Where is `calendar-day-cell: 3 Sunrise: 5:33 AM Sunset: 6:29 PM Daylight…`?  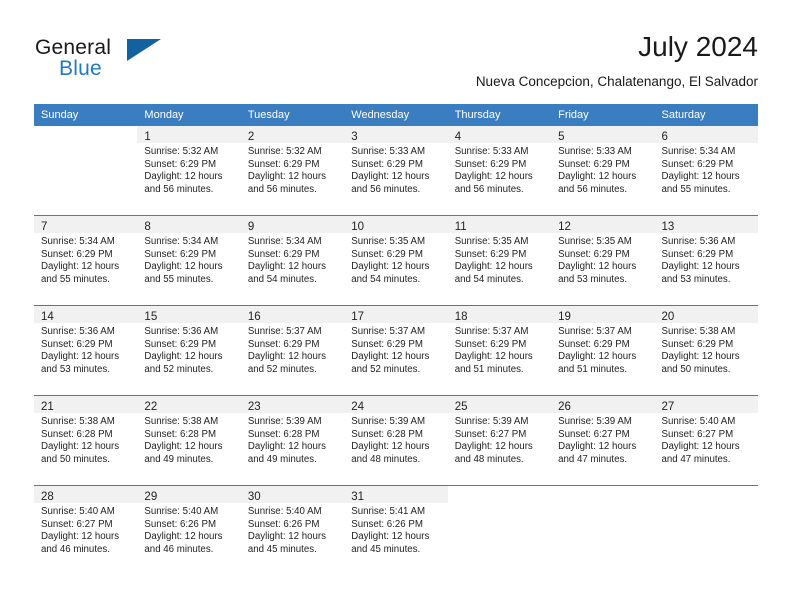 calendar-day-cell: 3 Sunrise: 5:33 AM Sunset: 6:29 PM Daylight… is located at coordinates (396, 171).